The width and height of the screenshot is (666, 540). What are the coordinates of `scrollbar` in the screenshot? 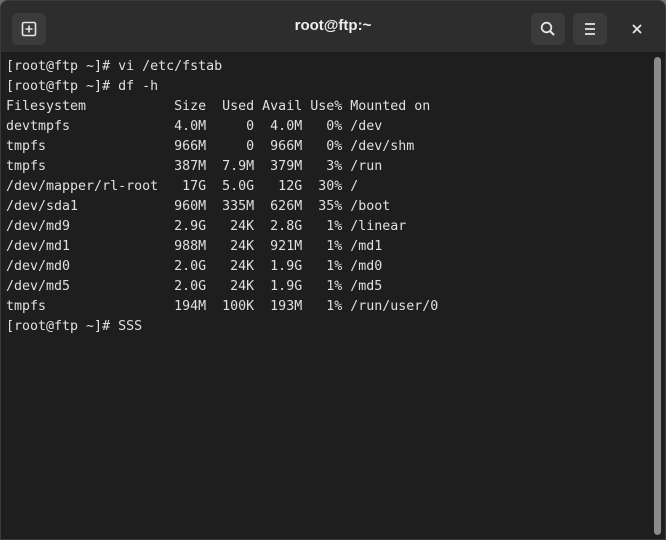 It's located at (658, 296).